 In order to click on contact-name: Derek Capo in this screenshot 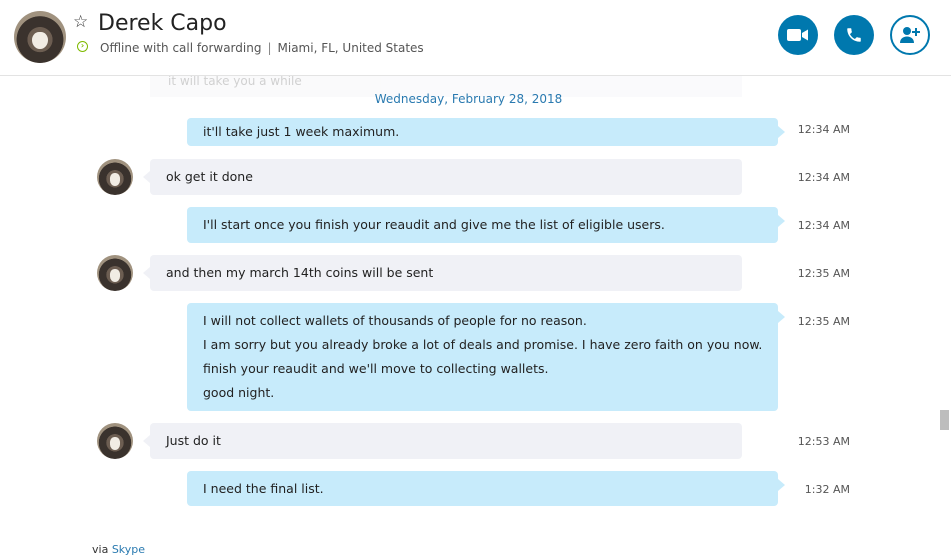, I will do `click(162, 24)`.